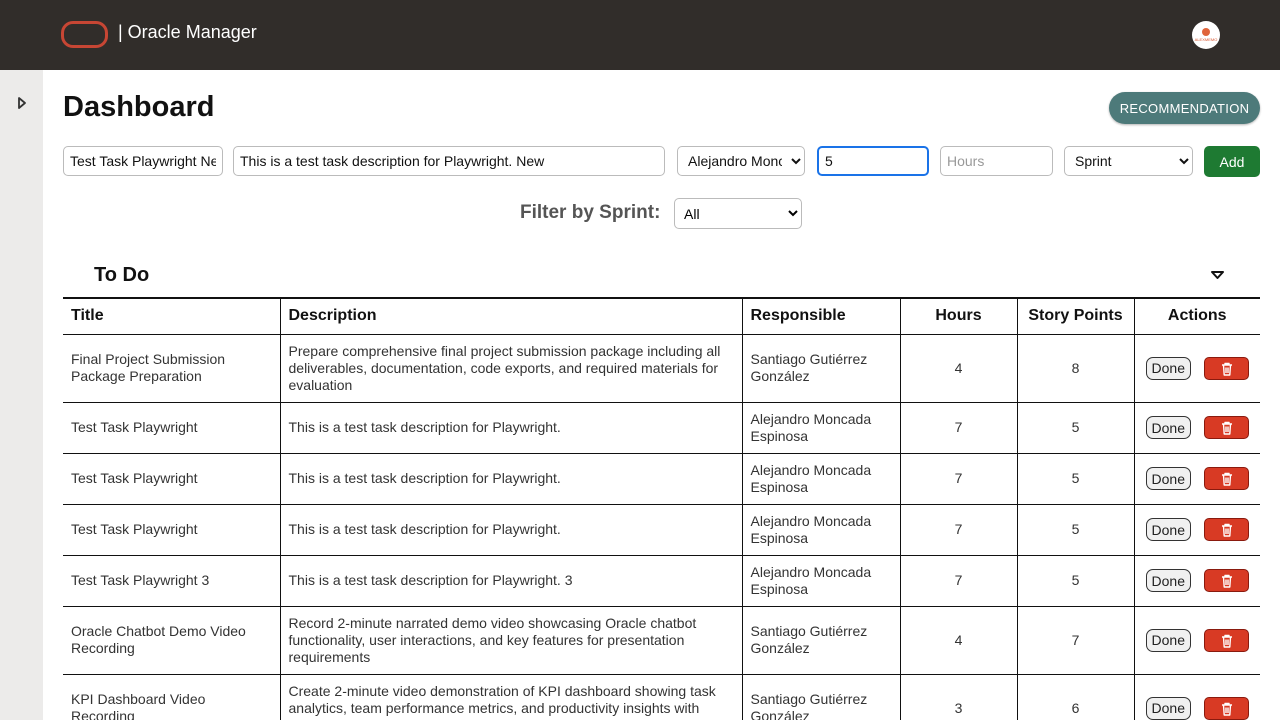 The height and width of the screenshot is (720, 1280). I want to click on task-title-cell: KPI Dashboard Video Recording, so click(171, 697).